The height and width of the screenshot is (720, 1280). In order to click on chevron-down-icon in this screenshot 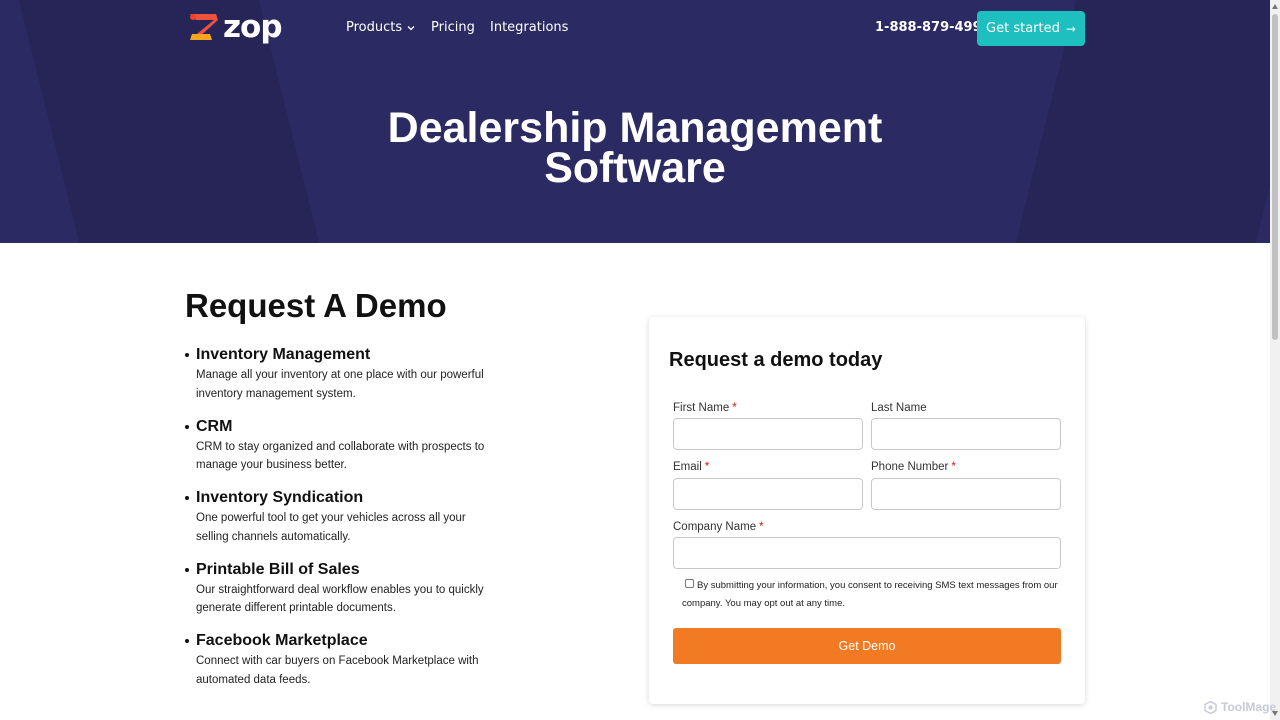, I will do `click(411, 28)`.